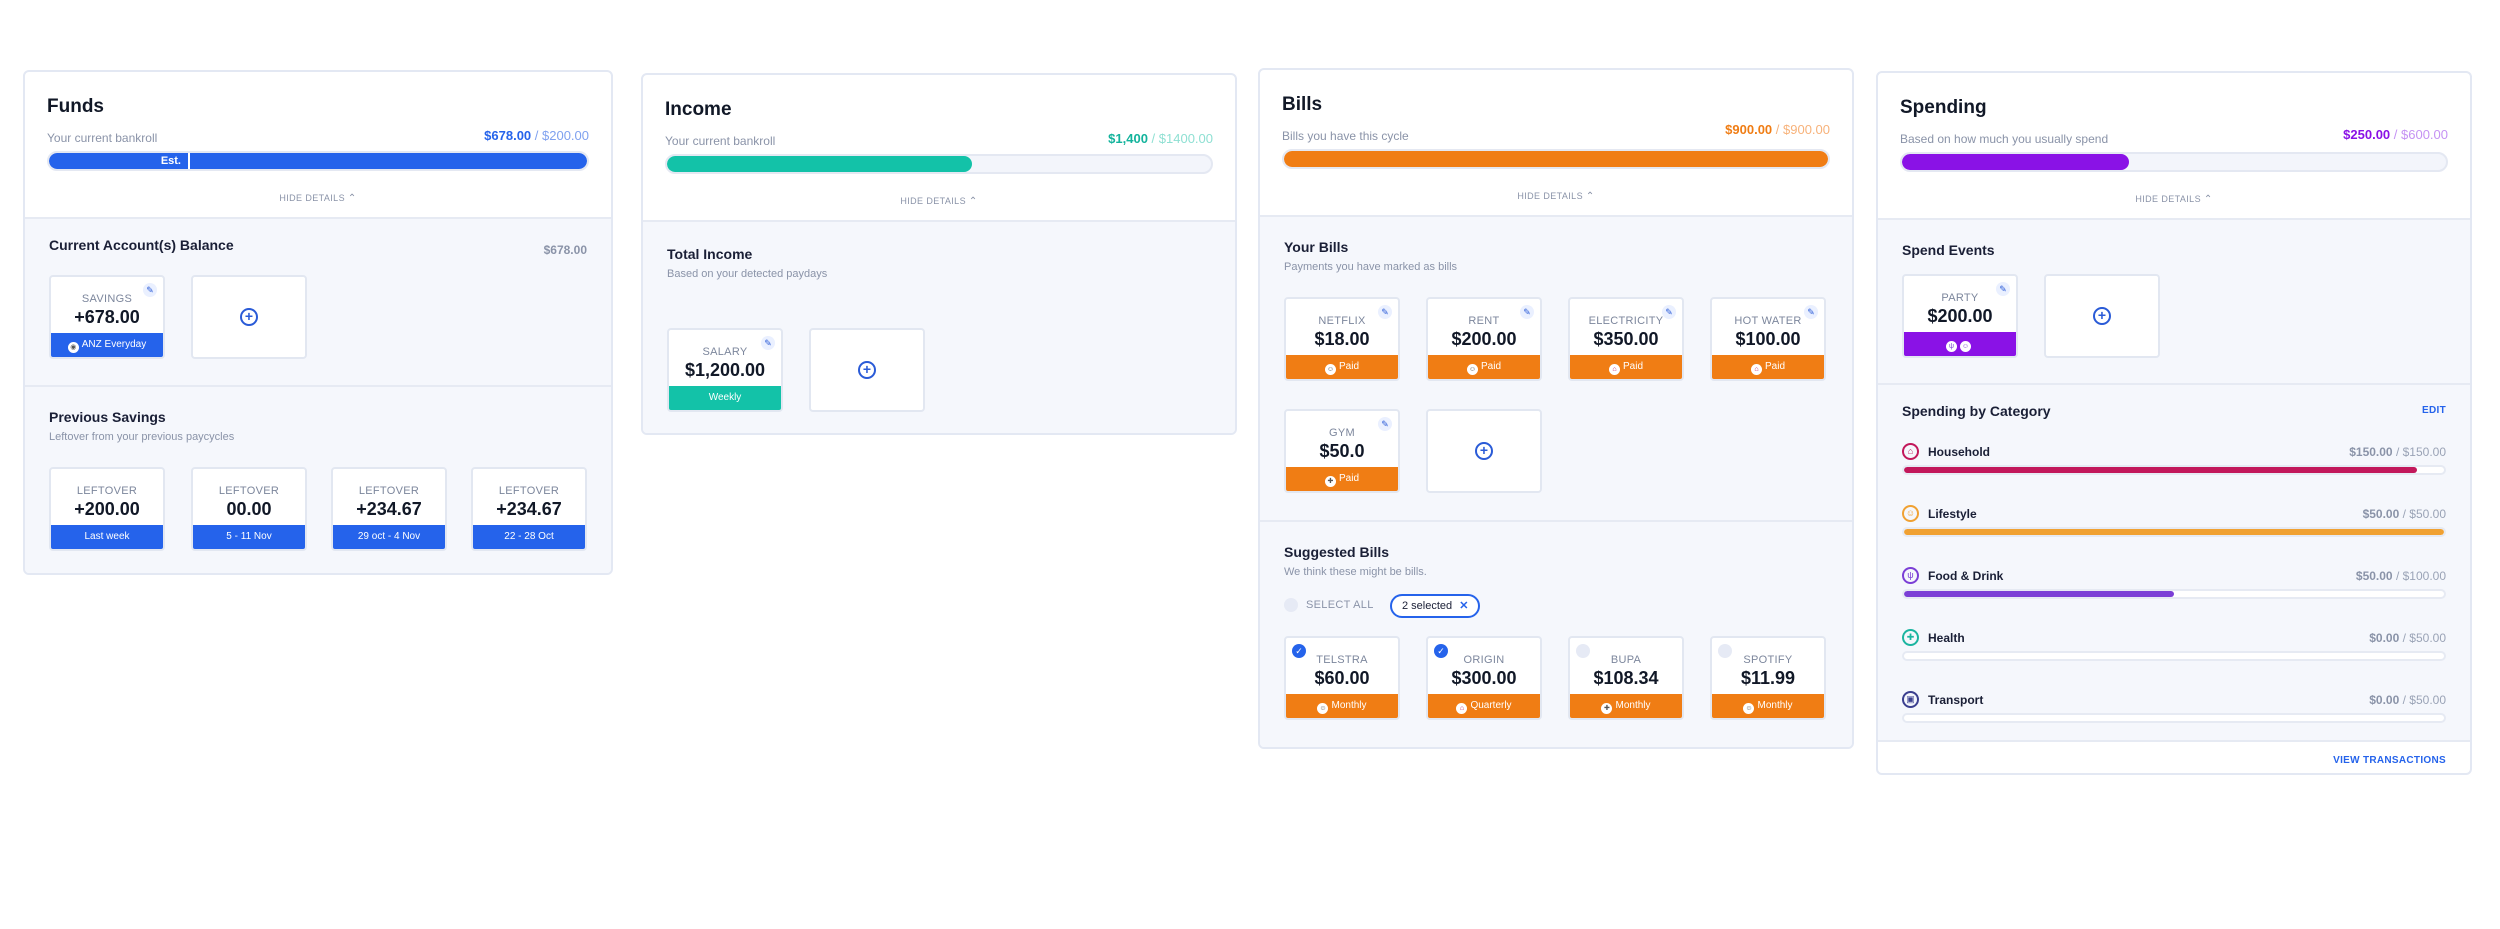  Describe the element at coordinates (1768, 339) in the screenshot. I see `bill-card: ✎ HOT WATER $100.00 ⌂ Paid` at that location.